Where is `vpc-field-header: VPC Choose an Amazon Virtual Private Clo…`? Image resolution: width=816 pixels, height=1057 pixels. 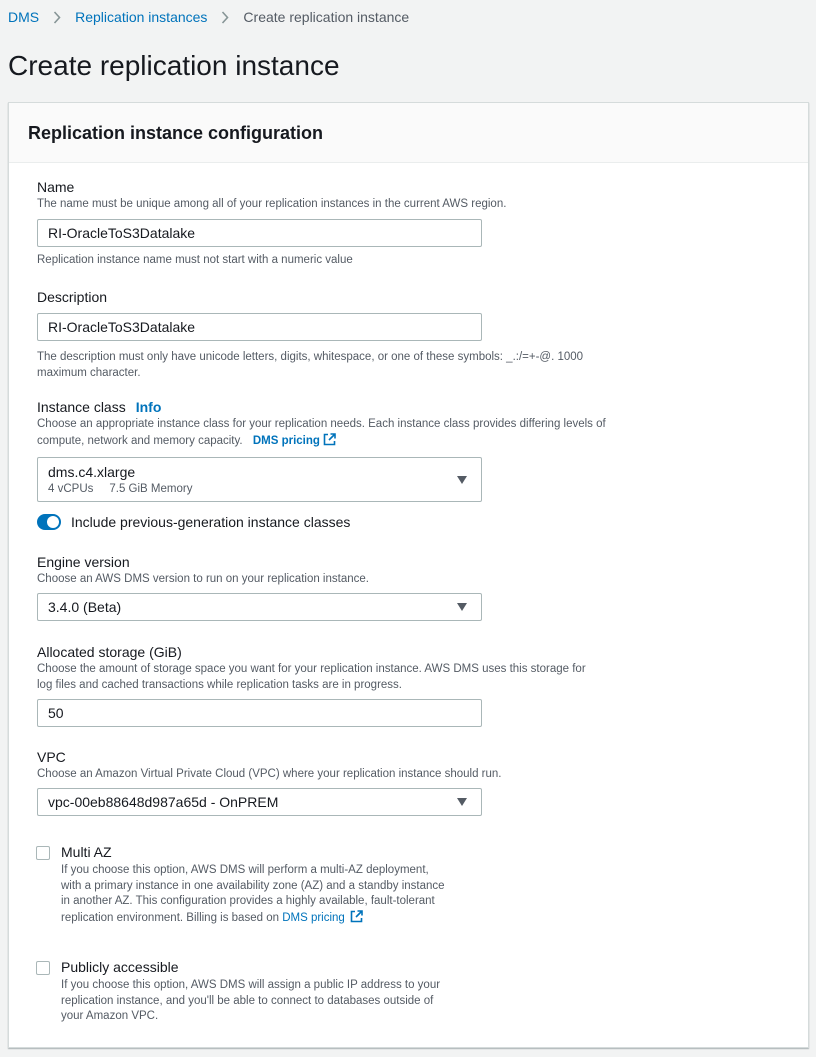 vpc-field-header: VPC Choose an Amazon Virtual Private Clo… is located at coordinates (269, 766).